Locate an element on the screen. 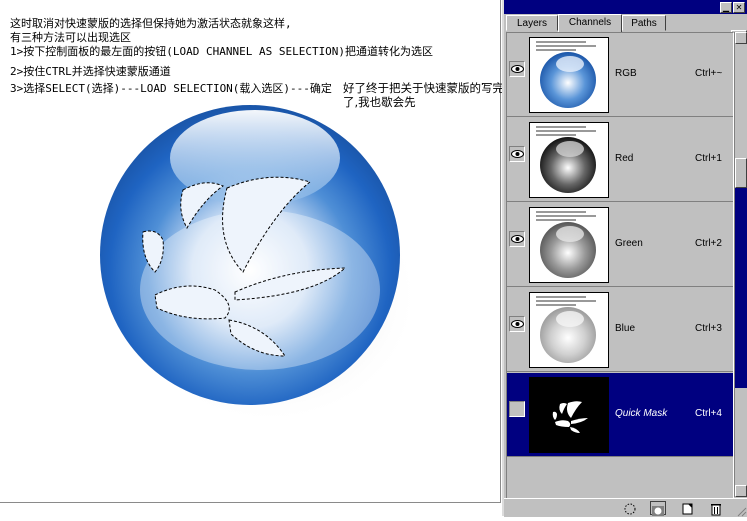 This screenshot has width=747, height=521. channel-name: Green is located at coordinates (629, 243).